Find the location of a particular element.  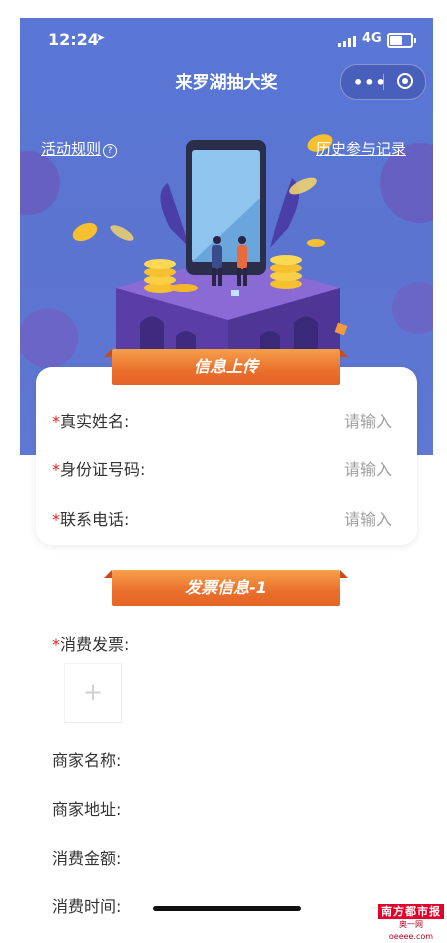

amount-label: 消费金额: is located at coordinates (87, 858).